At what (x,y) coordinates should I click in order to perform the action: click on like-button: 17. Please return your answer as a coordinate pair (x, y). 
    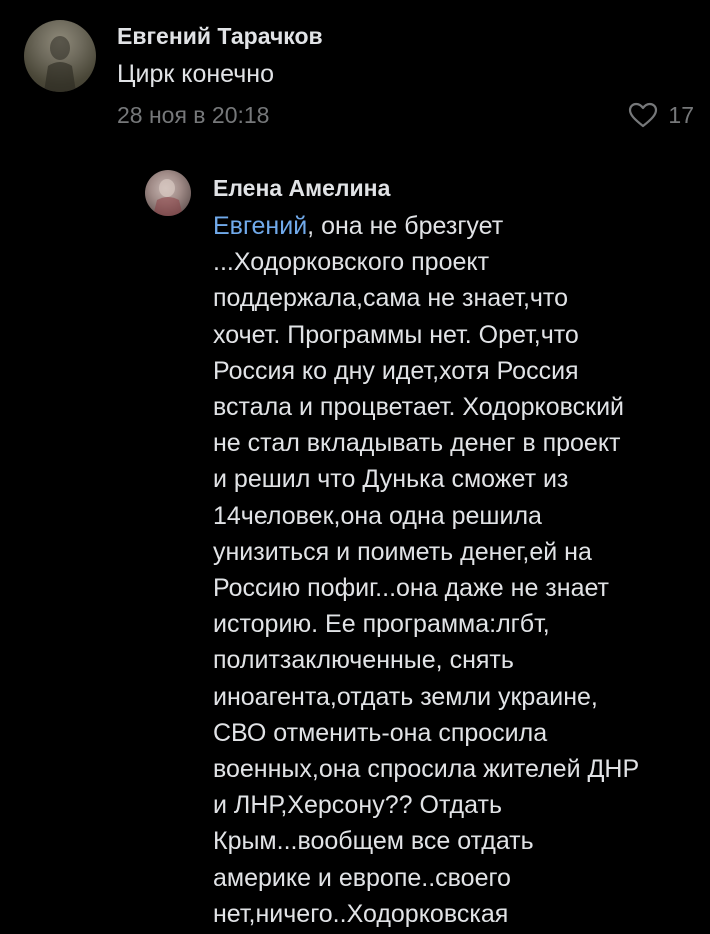
    Looking at the image, I should click on (661, 115).